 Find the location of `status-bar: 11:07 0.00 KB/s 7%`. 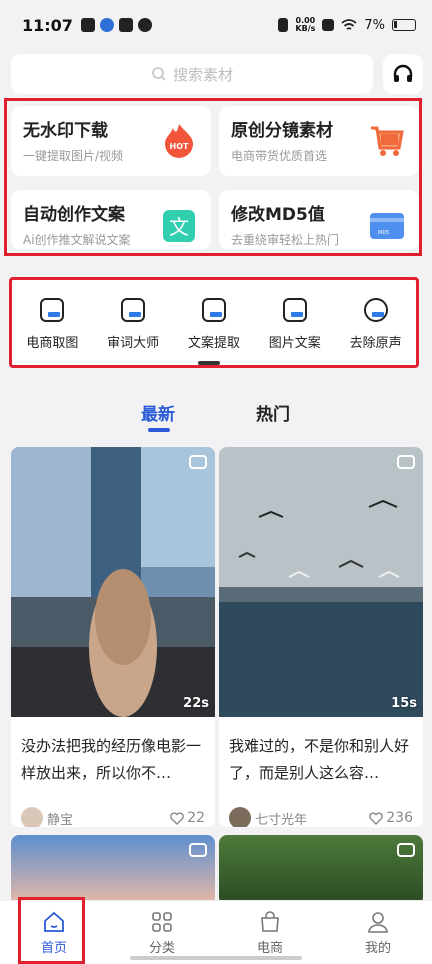

status-bar: 11:07 0.00 KB/s 7% is located at coordinates (216, 25).